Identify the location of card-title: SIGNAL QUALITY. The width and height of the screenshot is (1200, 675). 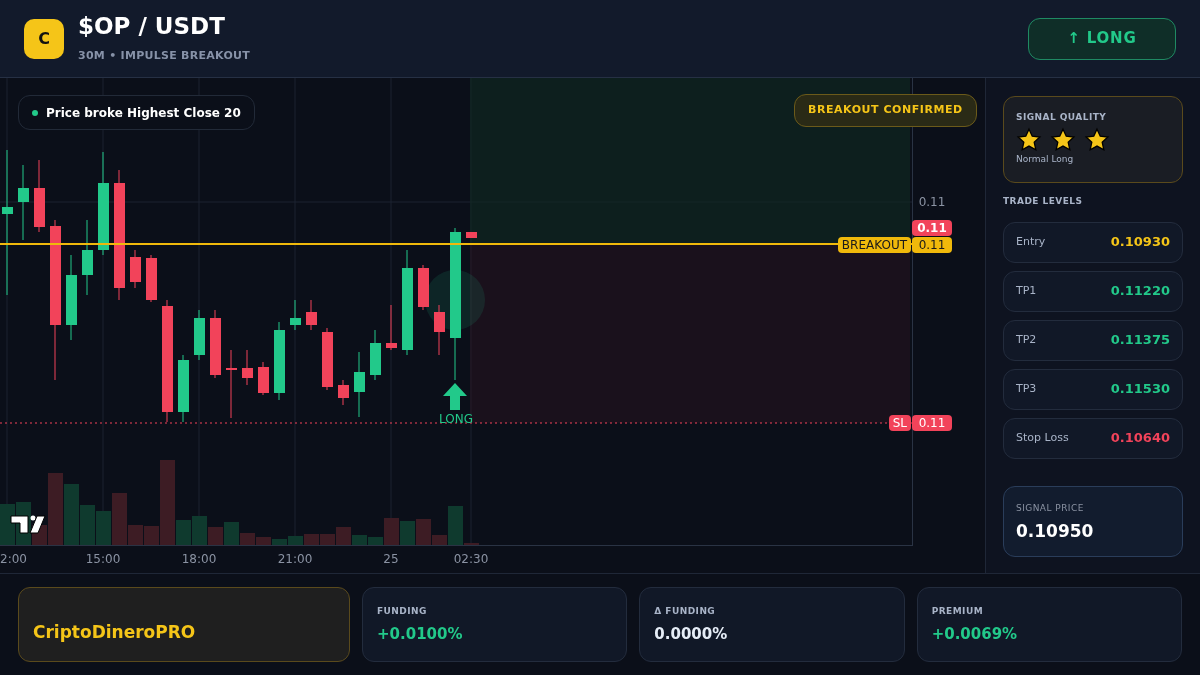
(1062, 117).